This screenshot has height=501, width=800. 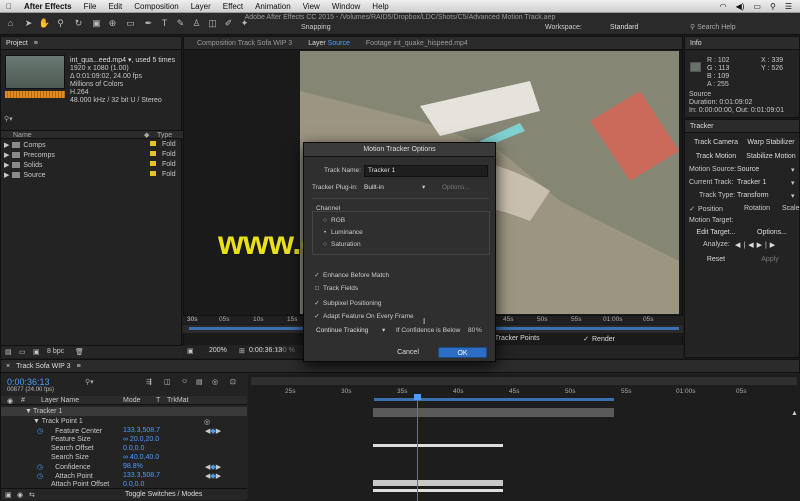 What do you see at coordinates (696, 43) in the screenshot?
I see `info-tab: Info` at bounding box center [696, 43].